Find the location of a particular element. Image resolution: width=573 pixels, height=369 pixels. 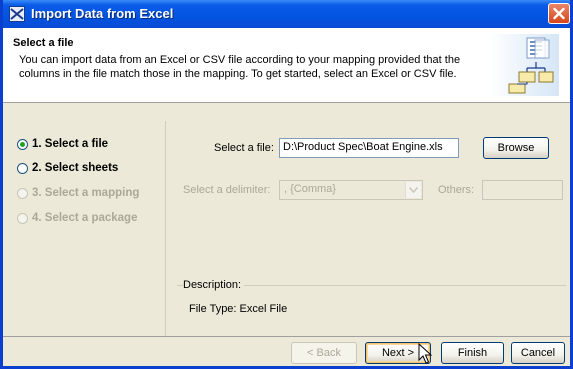

delimiter-label: Select a delimiter: is located at coordinates (227, 190).